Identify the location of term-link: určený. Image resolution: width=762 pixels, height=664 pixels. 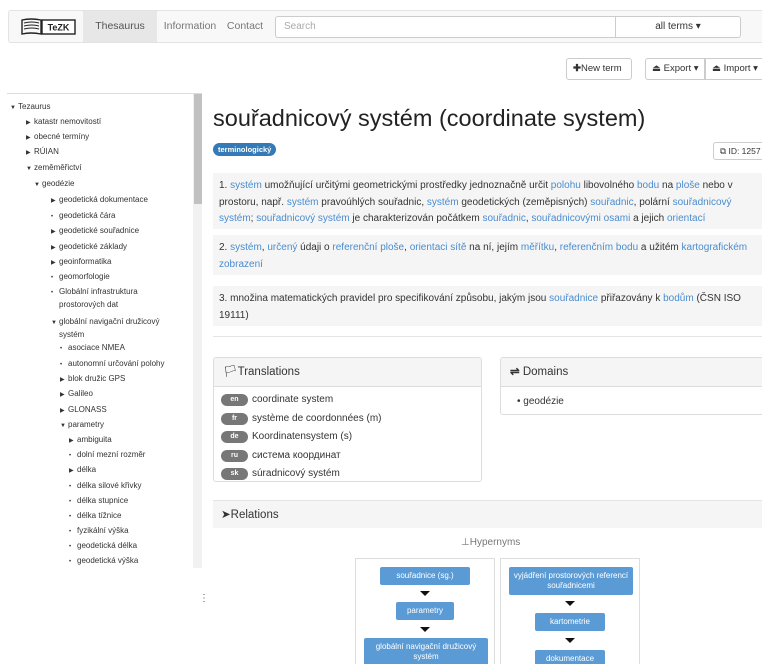
(282, 247).